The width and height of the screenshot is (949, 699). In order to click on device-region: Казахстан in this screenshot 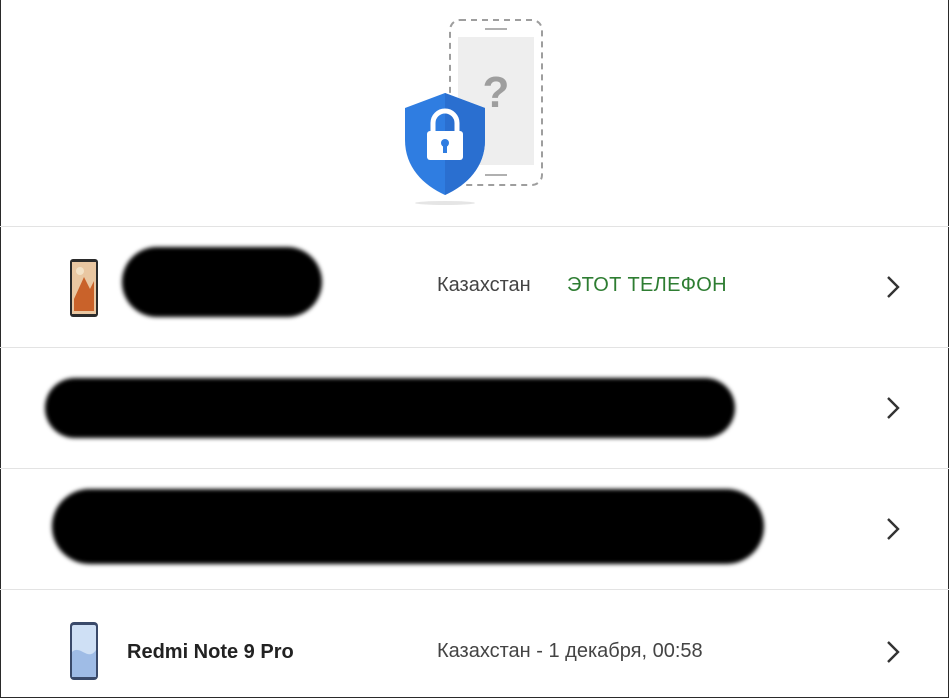, I will do `click(484, 285)`.